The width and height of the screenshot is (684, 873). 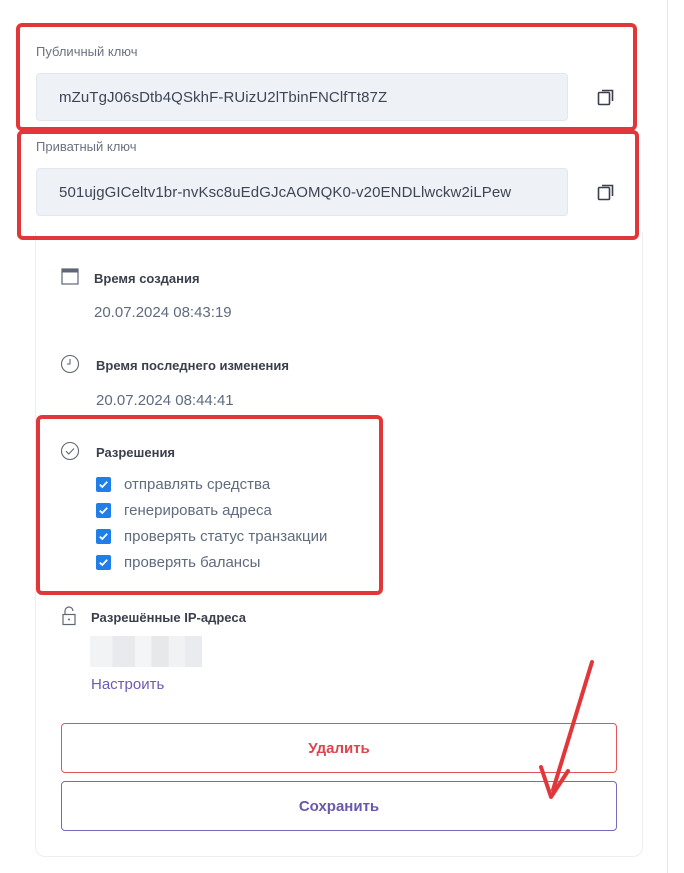 What do you see at coordinates (326, 77) in the screenshot?
I see `annotation-frame-public-key` at bounding box center [326, 77].